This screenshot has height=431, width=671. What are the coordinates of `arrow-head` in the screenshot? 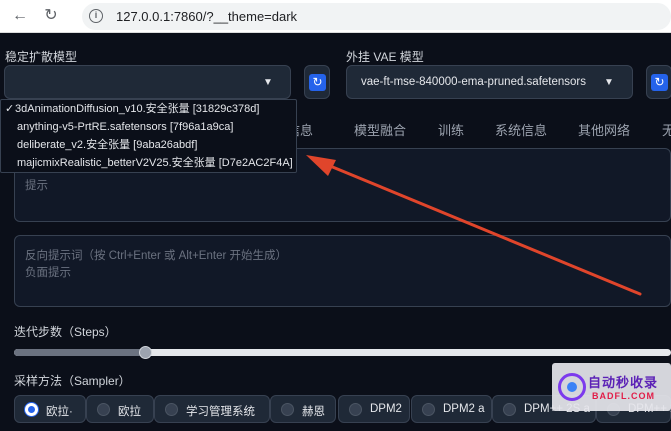 It's located at (321, 165).